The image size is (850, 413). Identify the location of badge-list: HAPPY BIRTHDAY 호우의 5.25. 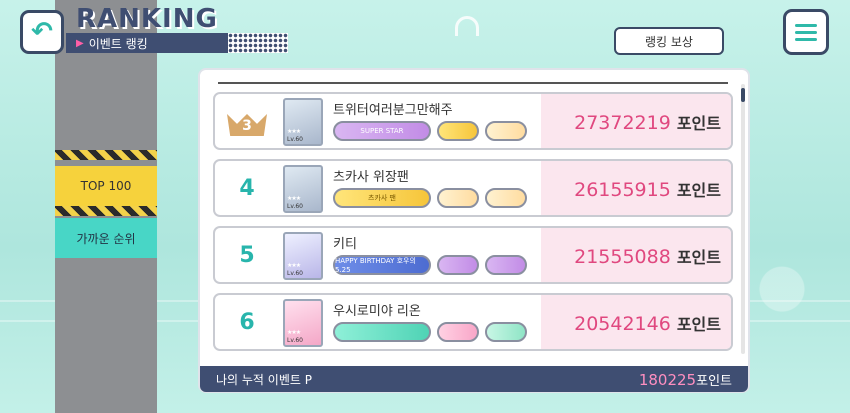
(430, 265).